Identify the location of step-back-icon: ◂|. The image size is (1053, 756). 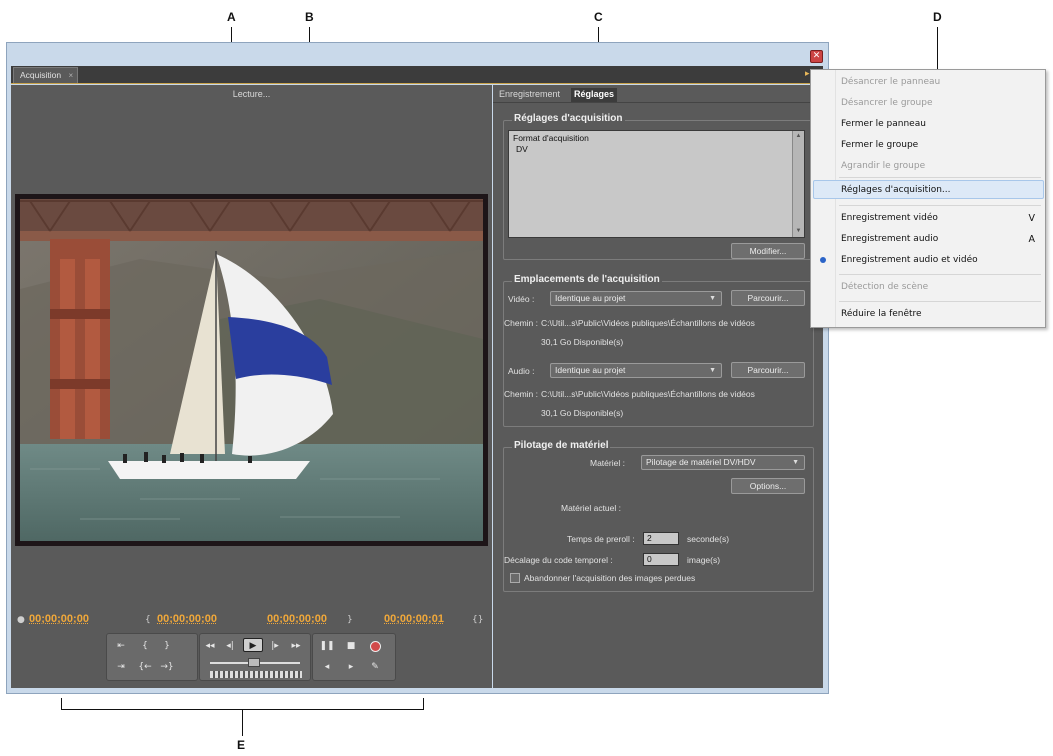
(230, 646).